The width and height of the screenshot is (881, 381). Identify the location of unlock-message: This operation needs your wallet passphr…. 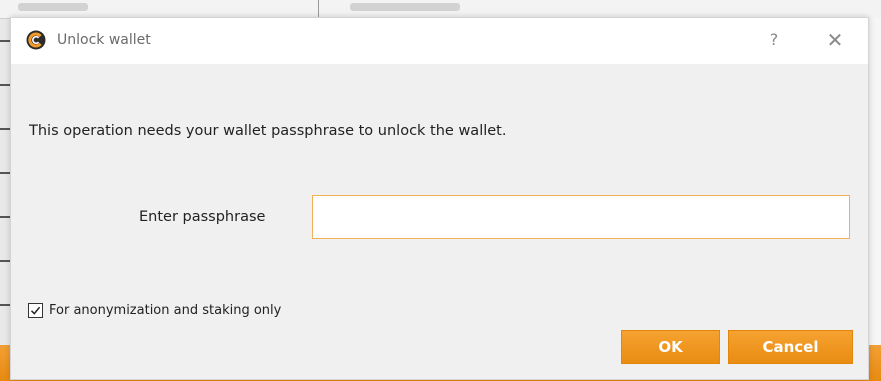
(268, 131).